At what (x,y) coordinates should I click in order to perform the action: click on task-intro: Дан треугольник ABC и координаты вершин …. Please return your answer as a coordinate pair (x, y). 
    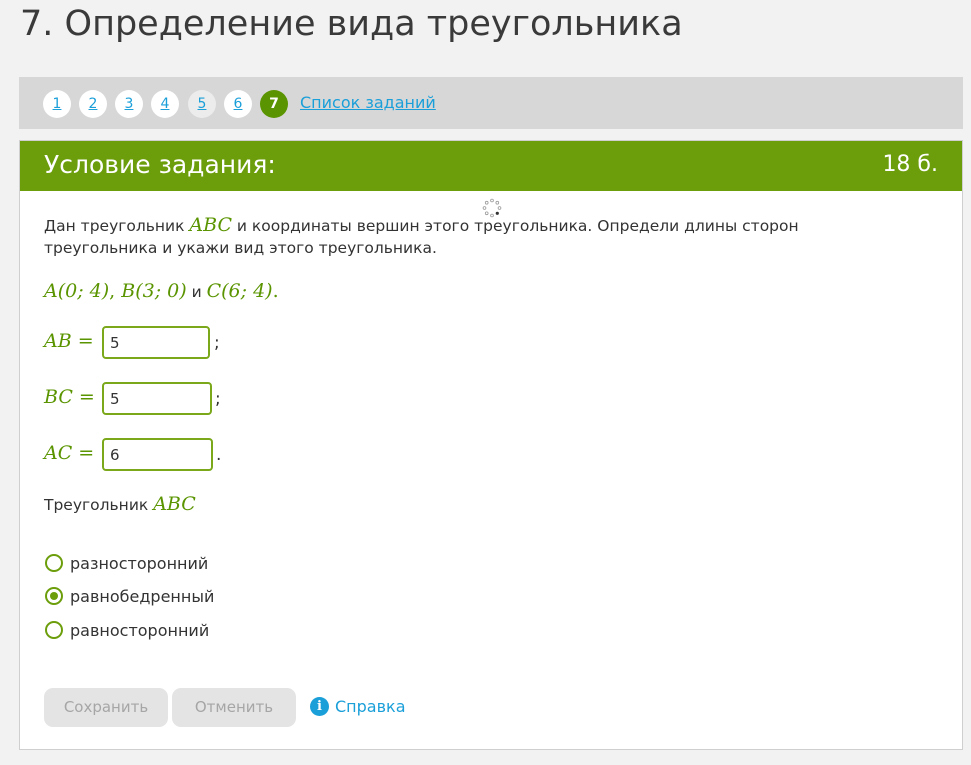
    Looking at the image, I should click on (469, 236).